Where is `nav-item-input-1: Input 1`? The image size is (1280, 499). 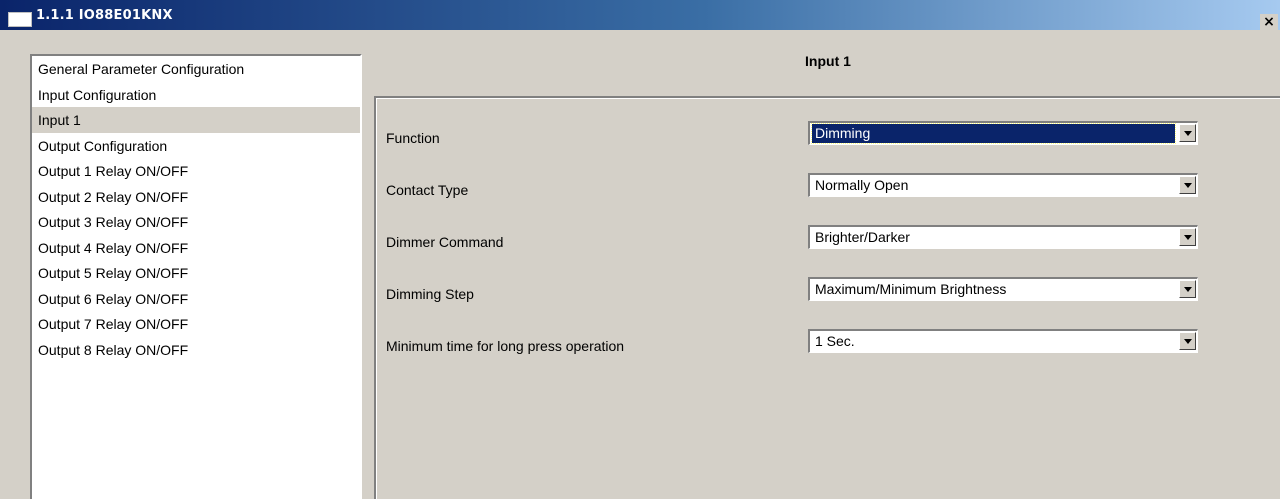 nav-item-input-1: Input 1 is located at coordinates (196, 120).